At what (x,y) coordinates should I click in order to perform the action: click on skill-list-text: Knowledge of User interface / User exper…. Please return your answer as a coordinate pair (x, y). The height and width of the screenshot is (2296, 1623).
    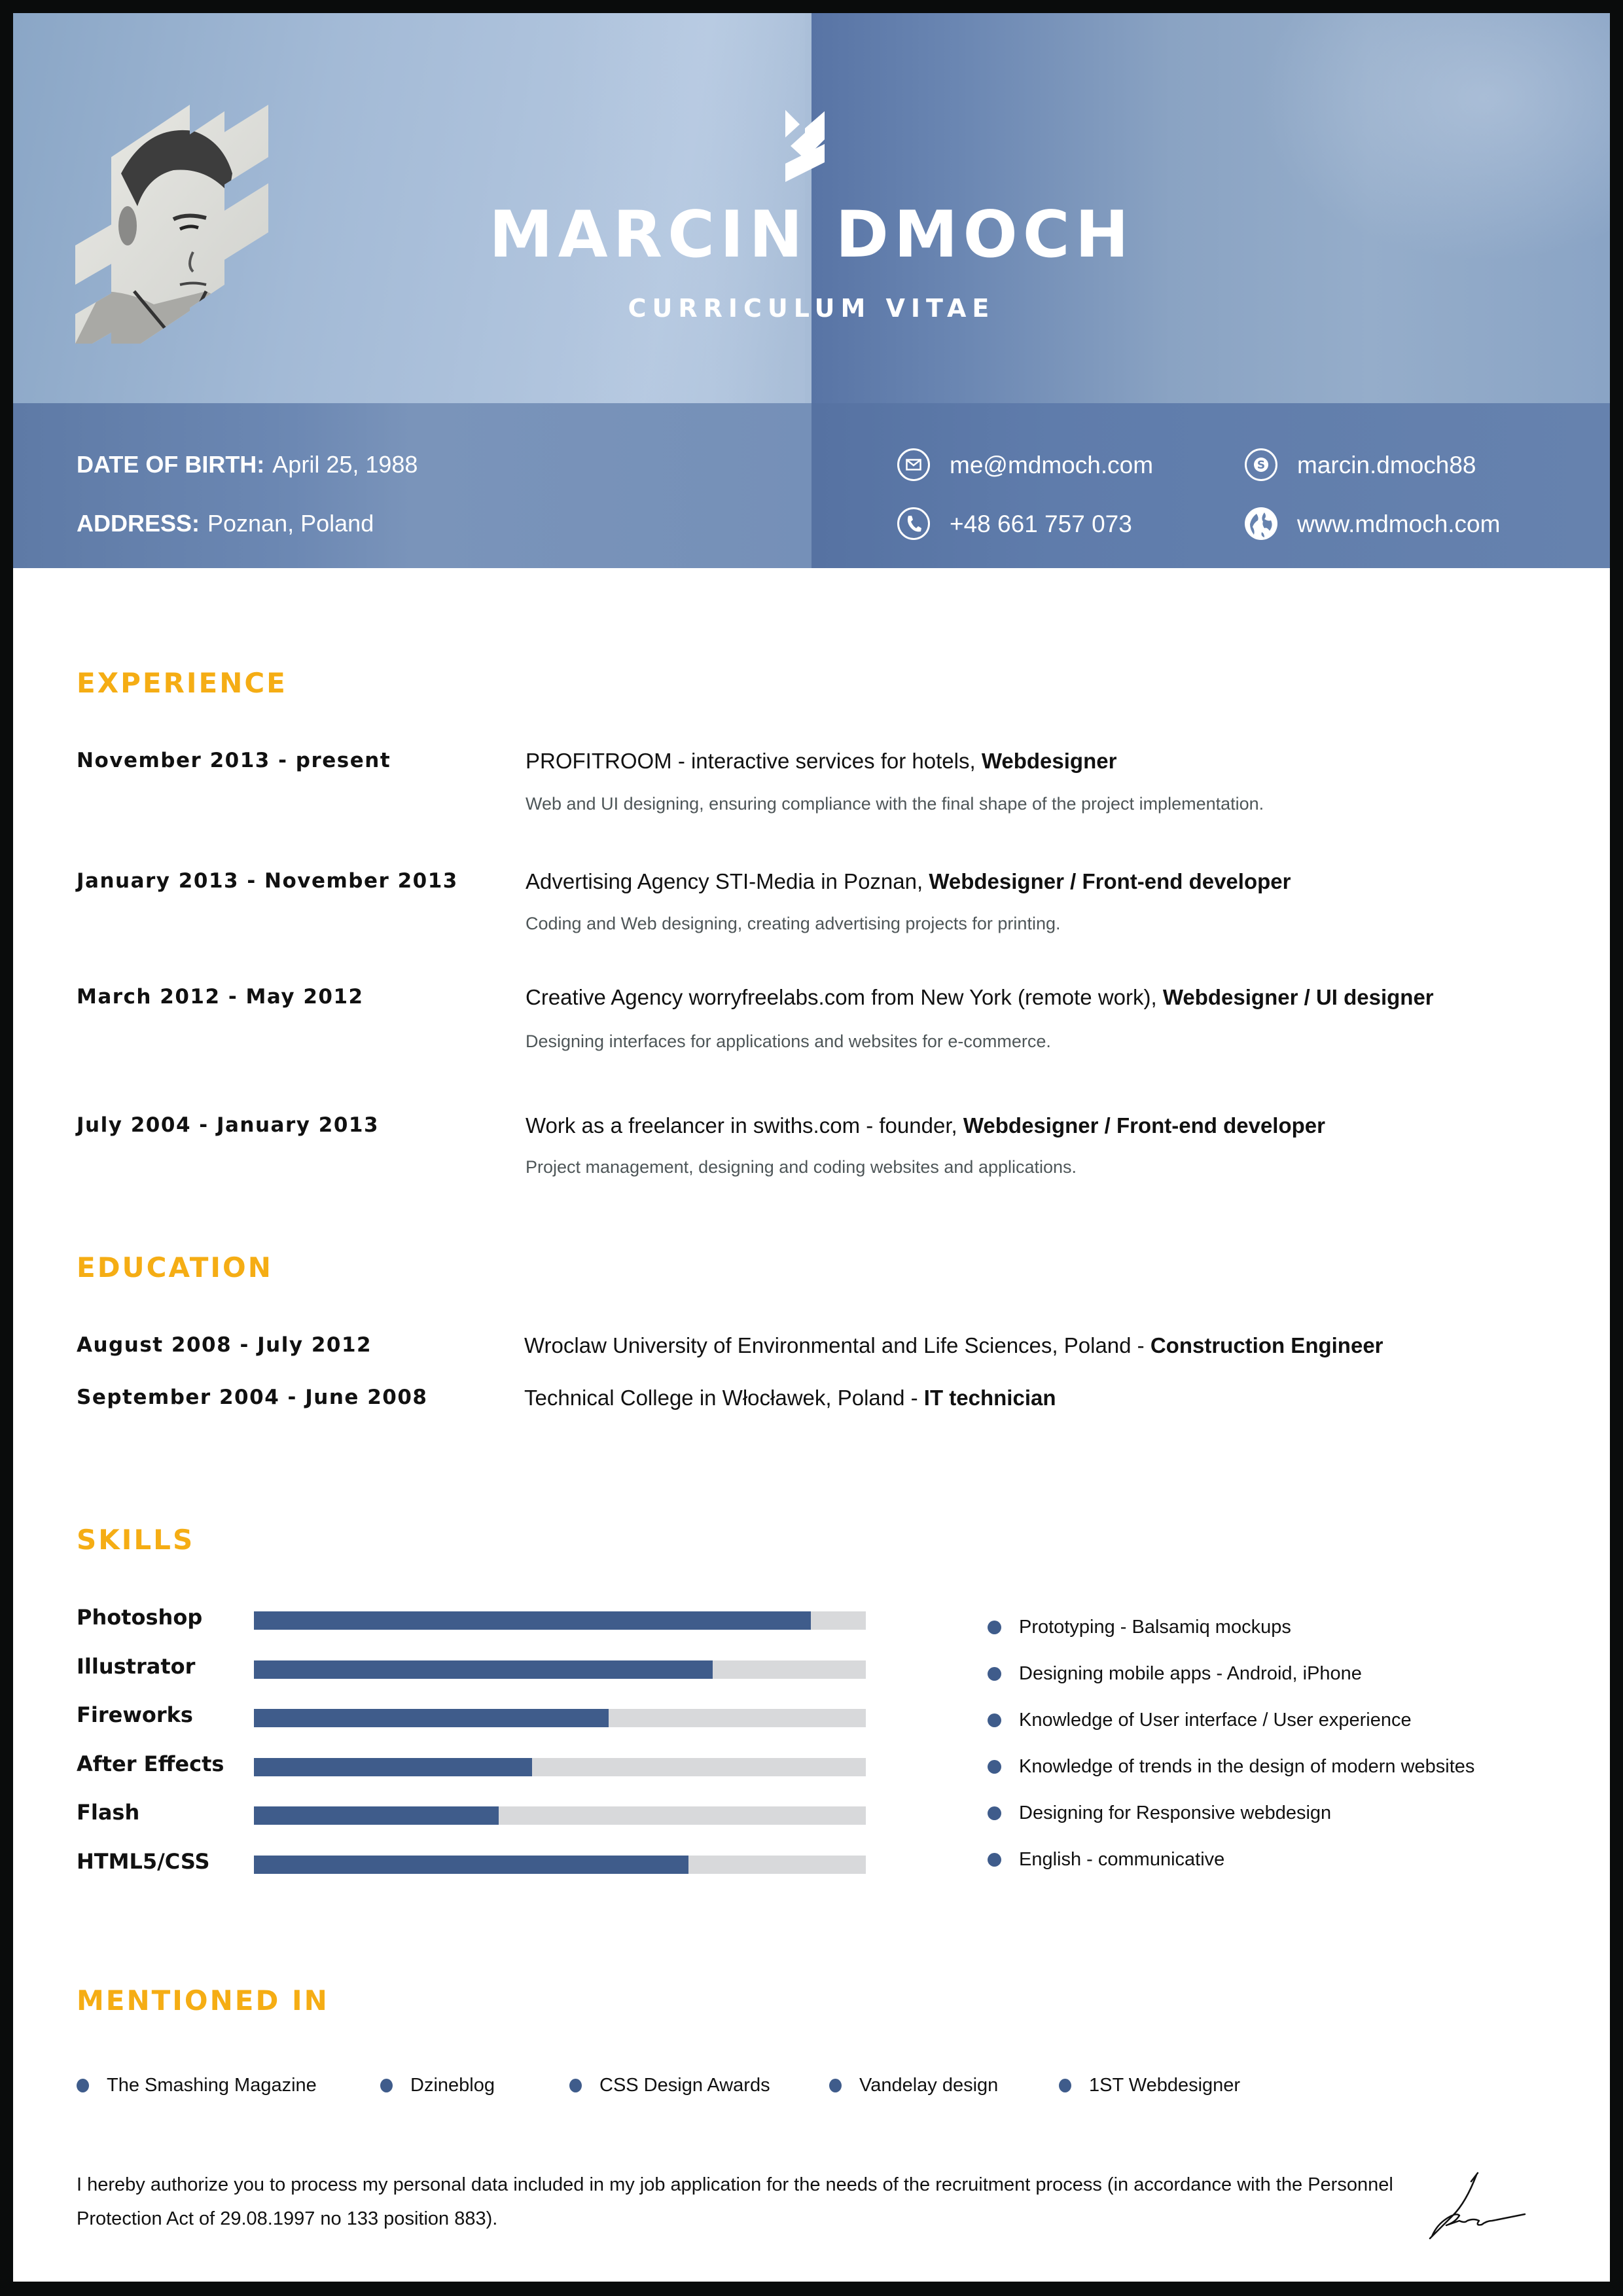
    Looking at the image, I should click on (1215, 1720).